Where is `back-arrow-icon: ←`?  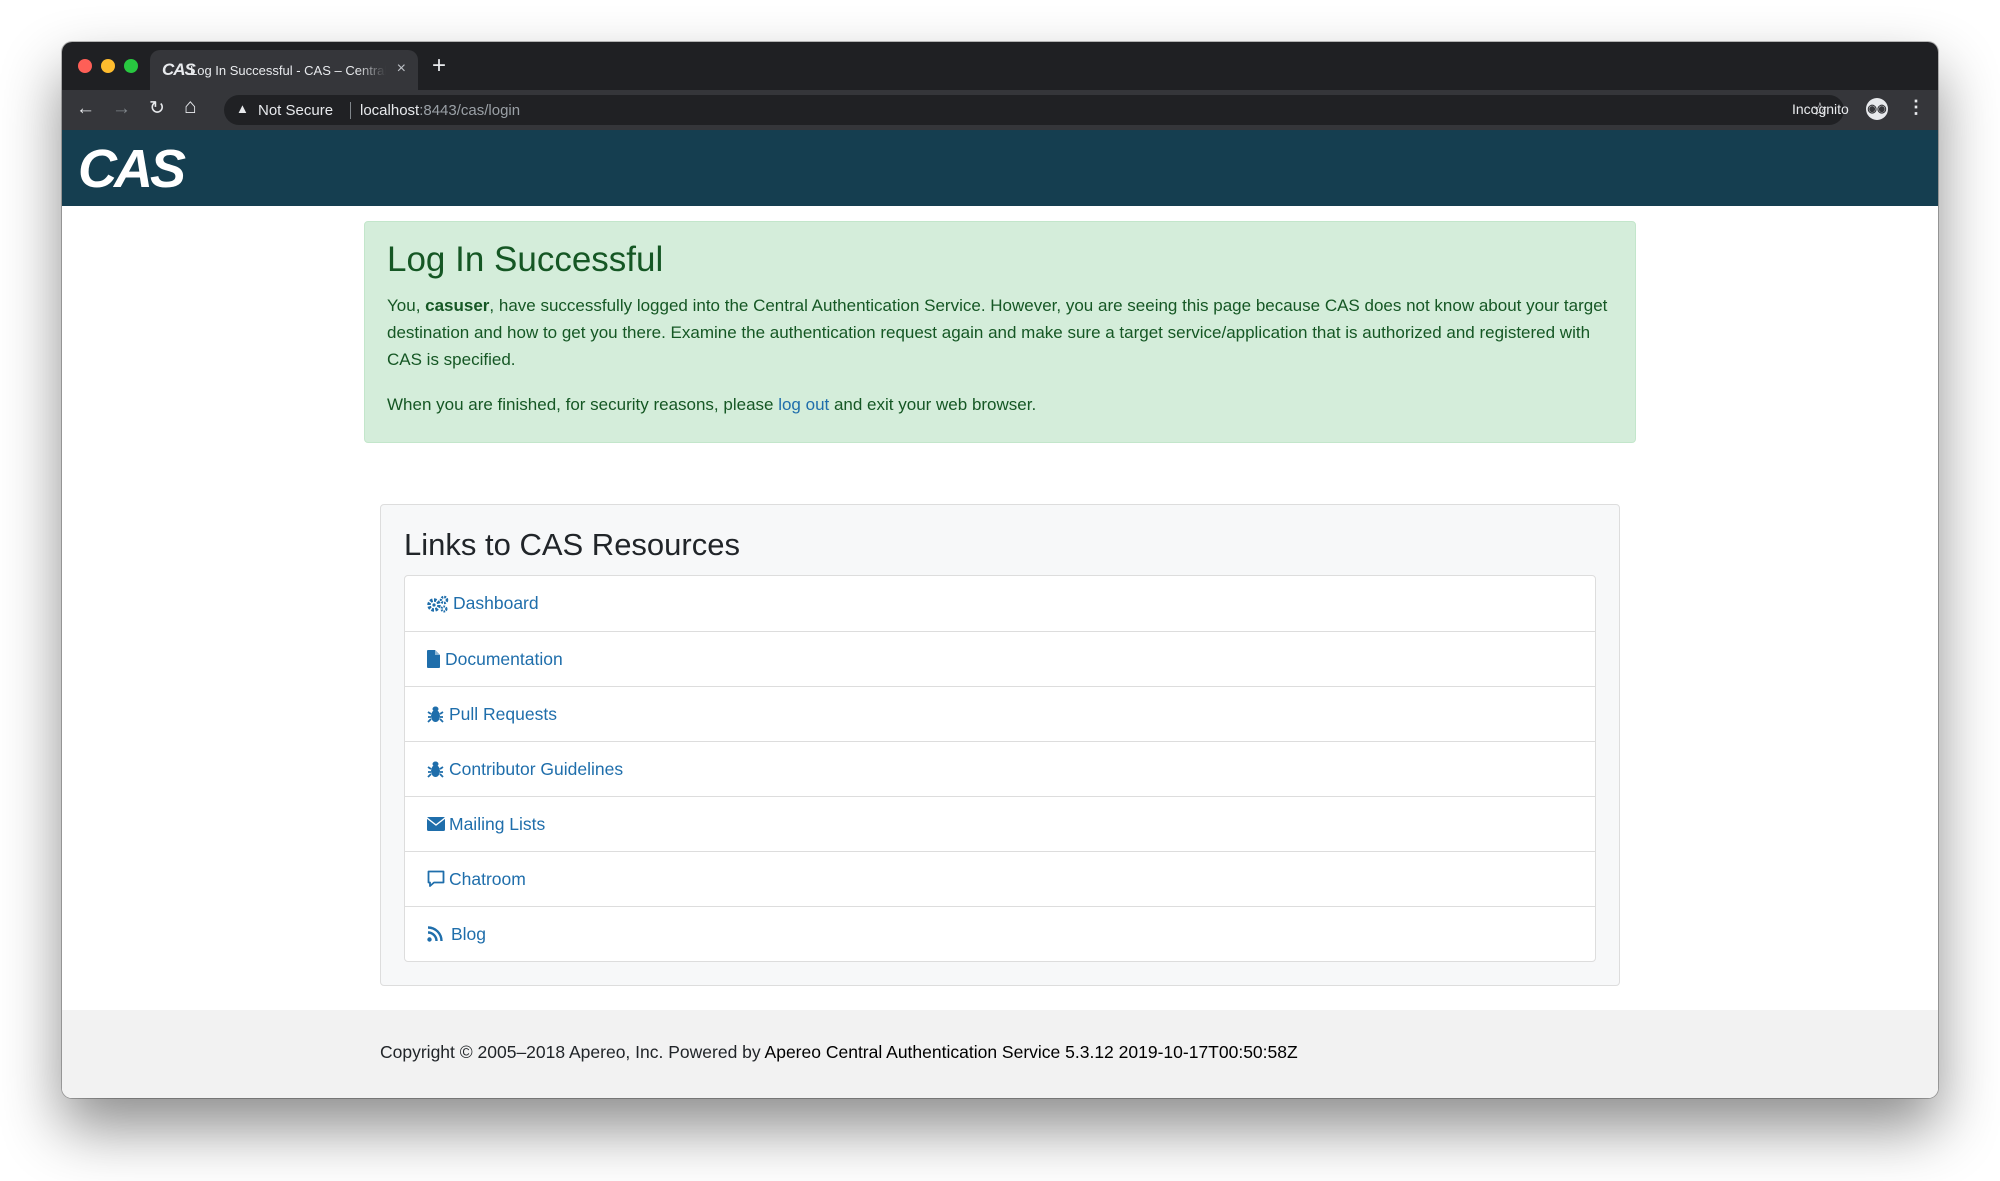
back-arrow-icon: ← is located at coordinates (85, 109).